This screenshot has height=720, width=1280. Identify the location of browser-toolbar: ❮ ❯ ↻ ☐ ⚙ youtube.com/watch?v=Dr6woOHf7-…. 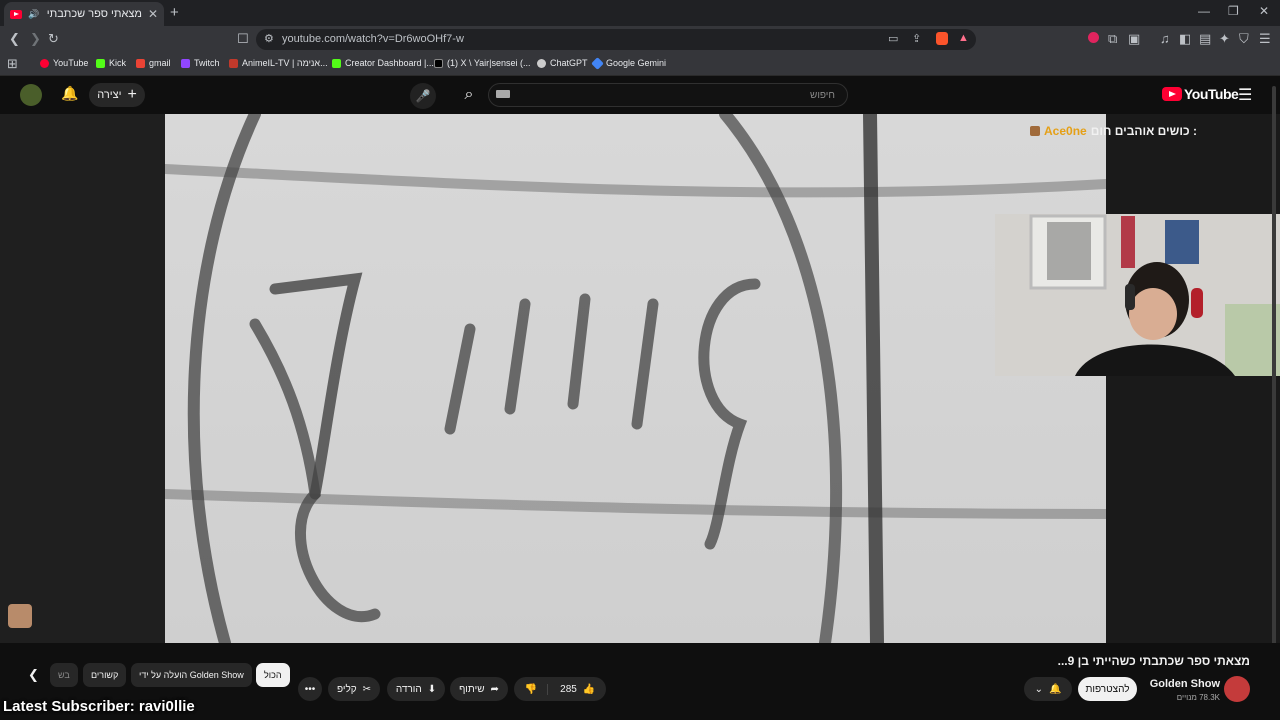
(640, 39).